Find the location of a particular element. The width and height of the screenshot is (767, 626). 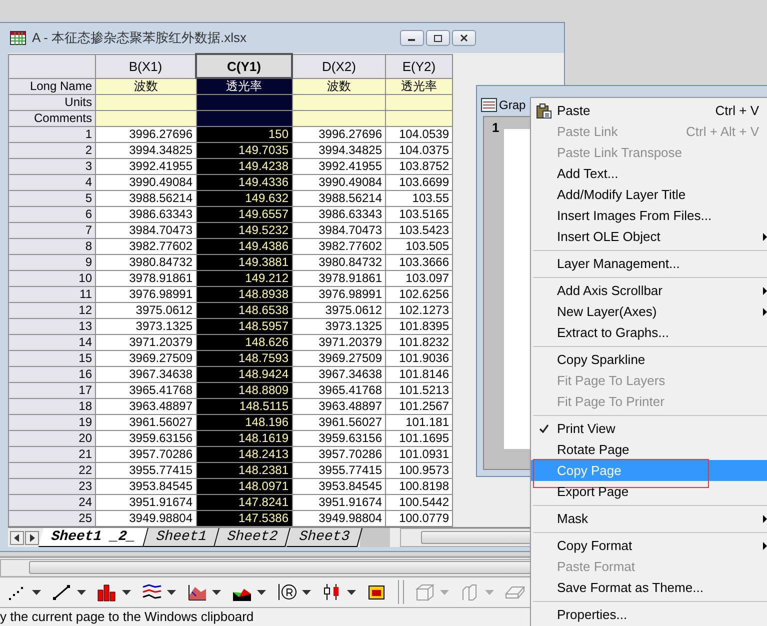

menu-item: Export Page is located at coordinates (649, 491).